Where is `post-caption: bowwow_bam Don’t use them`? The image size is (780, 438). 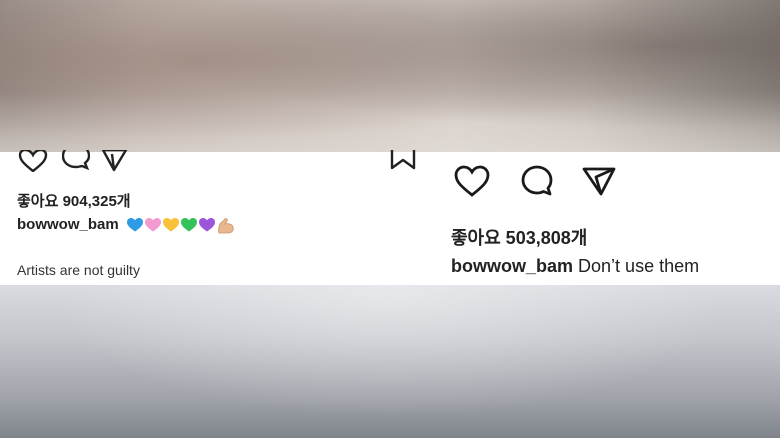
post-caption: bowwow_bam Don’t use them is located at coordinates (575, 266).